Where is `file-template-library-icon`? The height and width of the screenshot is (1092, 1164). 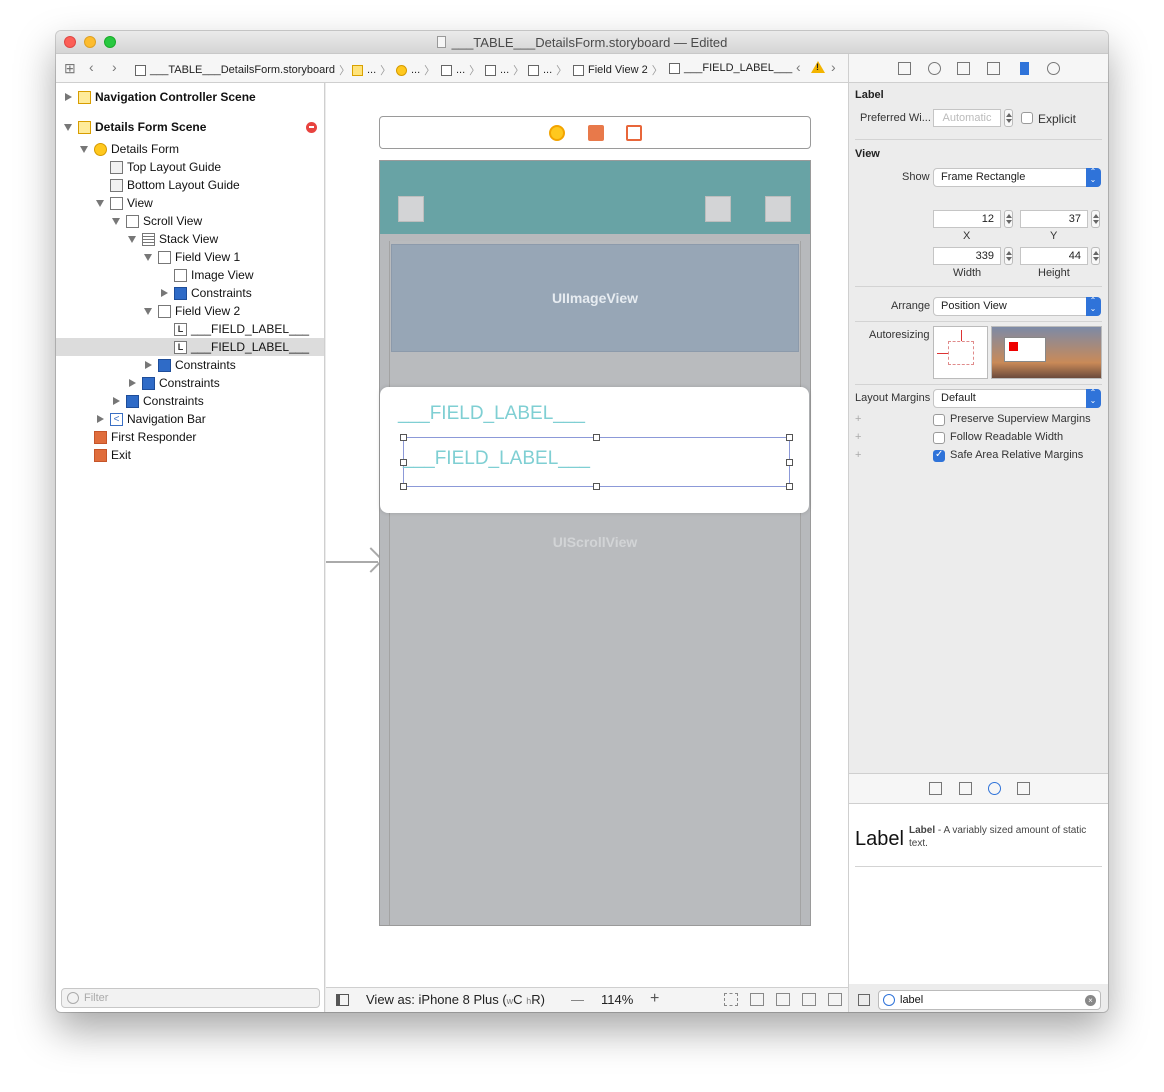
file-template-library-icon is located at coordinates (935, 788).